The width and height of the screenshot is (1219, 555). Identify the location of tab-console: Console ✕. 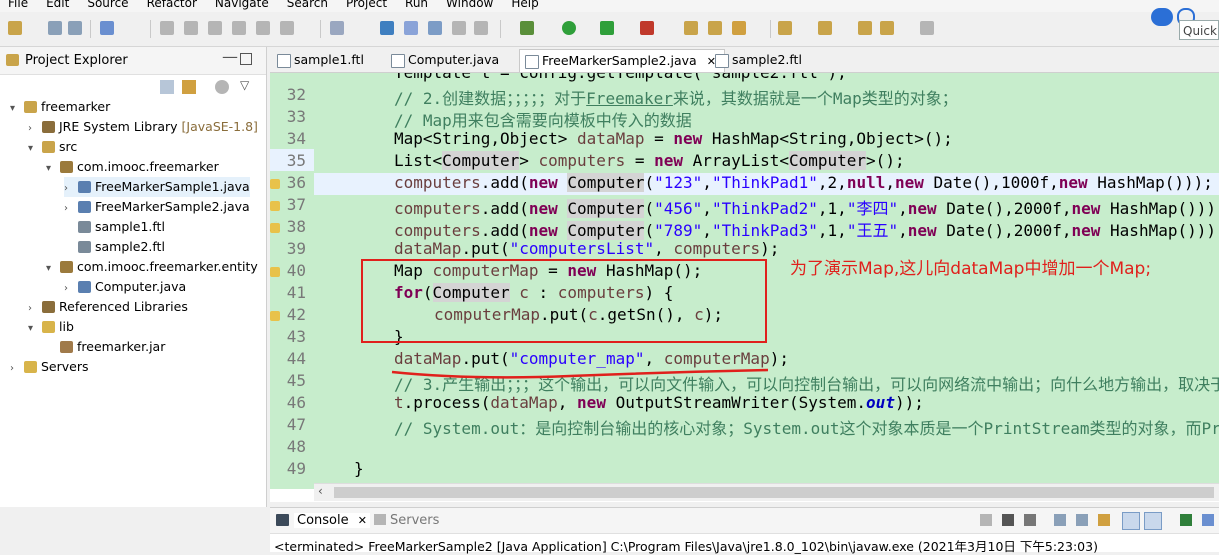
(332, 520).